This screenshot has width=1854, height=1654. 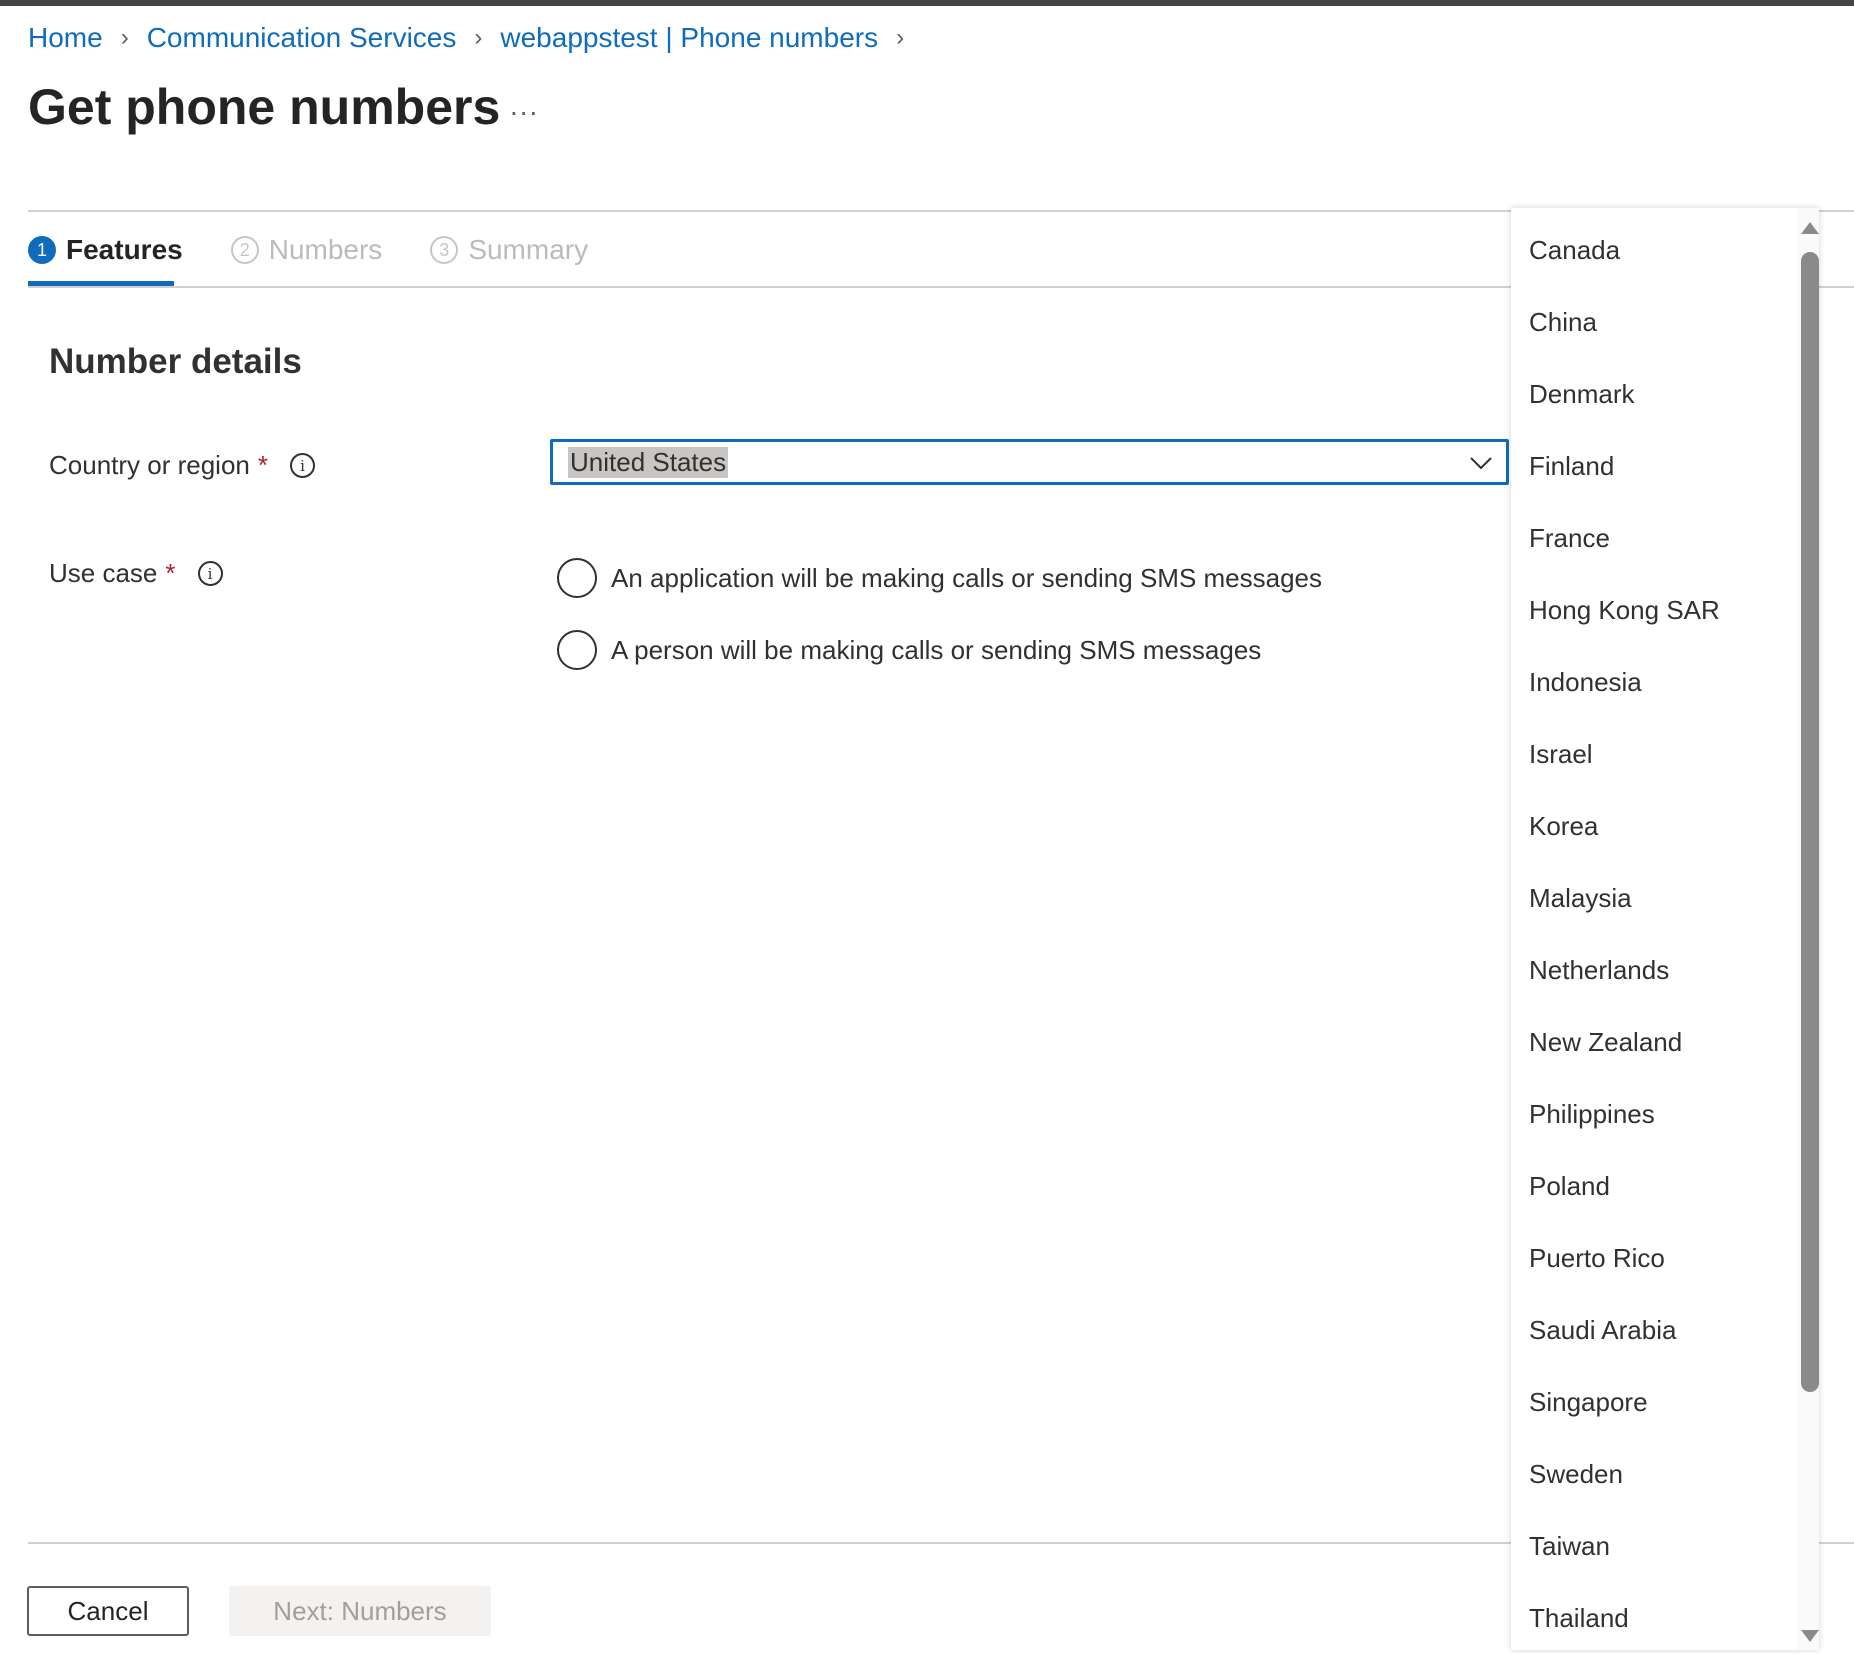 What do you see at coordinates (689, 38) in the screenshot?
I see `breadcrumb-phone-numbers: webappstest | Phone numbers` at bounding box center [689, 38].